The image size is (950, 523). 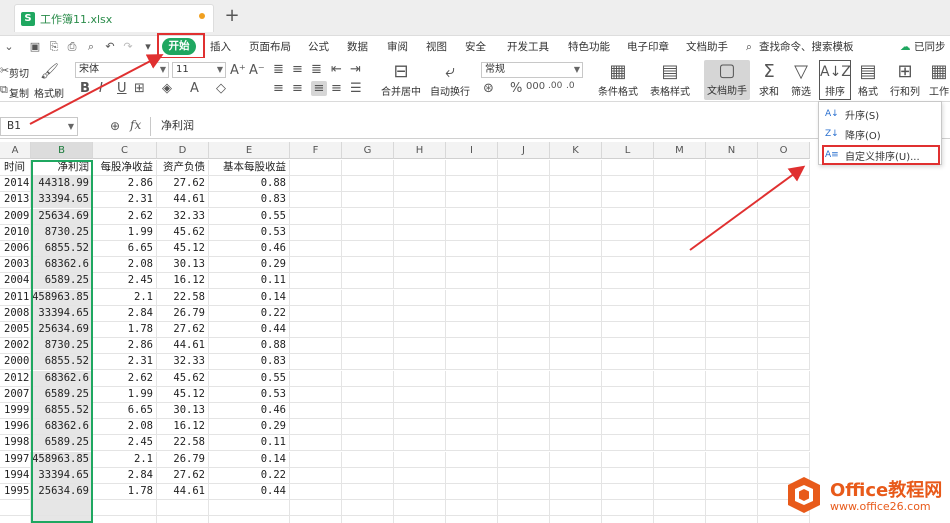 I want to click on save-icon: ▣, so click(x=35, y=47).